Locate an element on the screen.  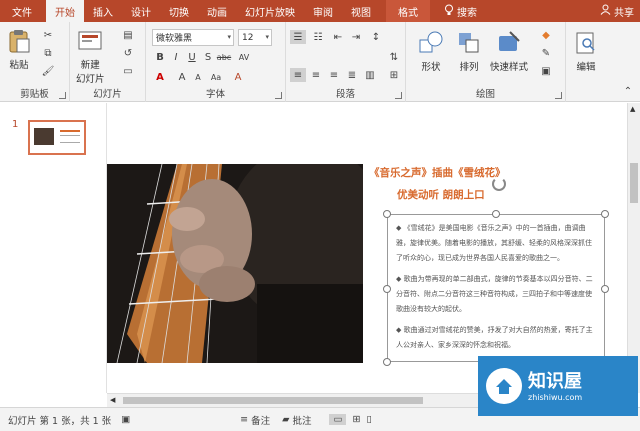
align-left-icon: ≡ is located at coordinates (298, 75).